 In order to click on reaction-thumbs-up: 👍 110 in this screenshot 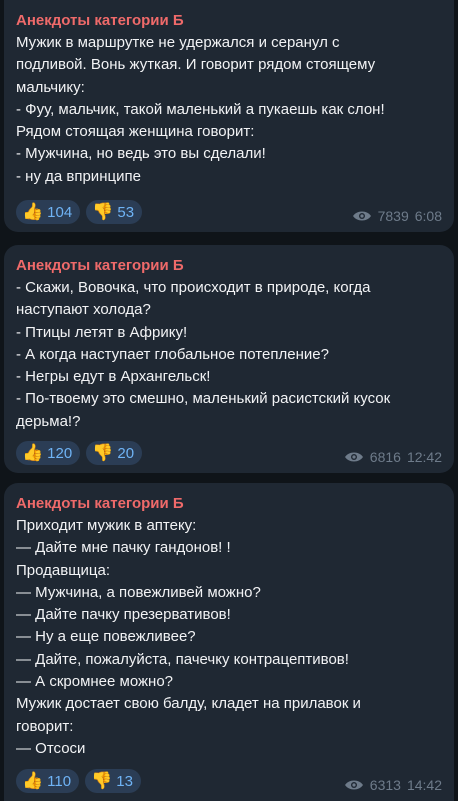, I will do `click(48, 781)`.